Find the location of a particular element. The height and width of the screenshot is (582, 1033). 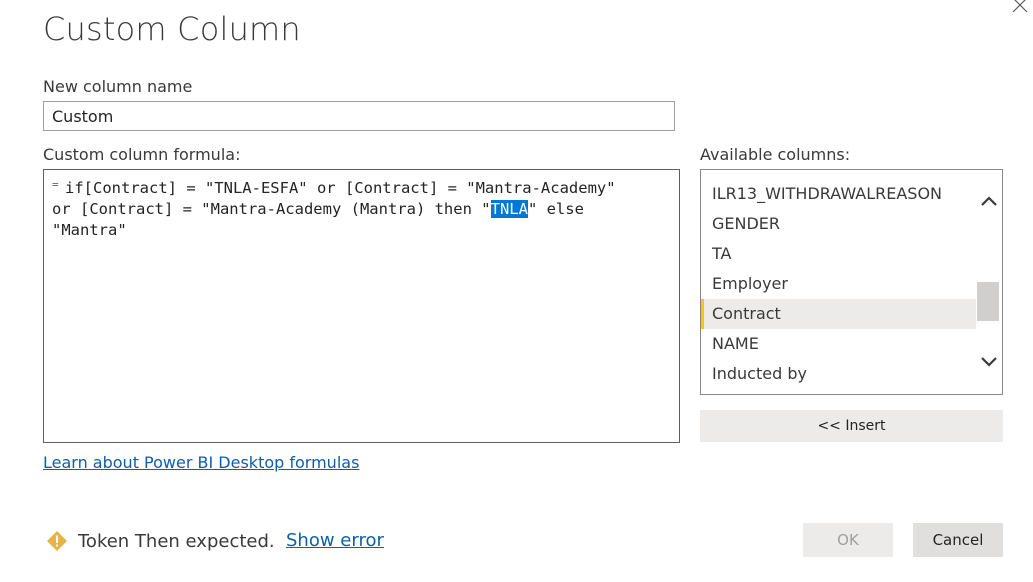

cancel-button: Cancel is located at coordinates (958, 540).